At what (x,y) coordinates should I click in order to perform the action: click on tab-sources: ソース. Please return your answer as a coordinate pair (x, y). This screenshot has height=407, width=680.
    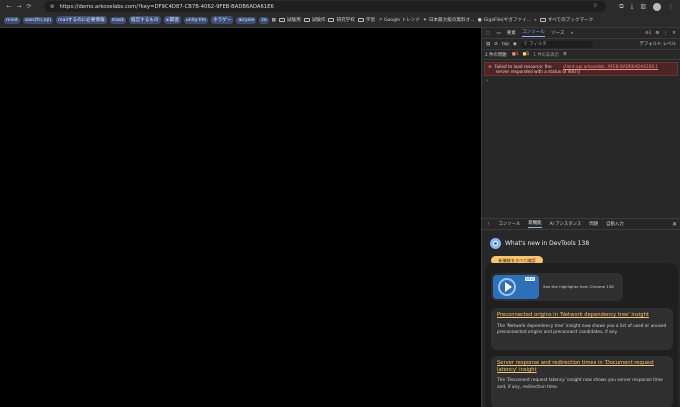
    Looking at the image, I should click on (558, 33).